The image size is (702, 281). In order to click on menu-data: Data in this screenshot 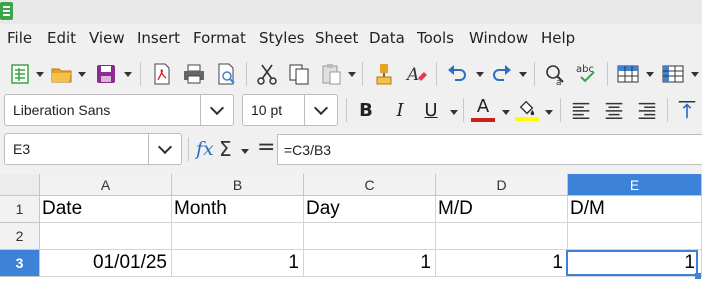, I will do `click(387, 38)`.